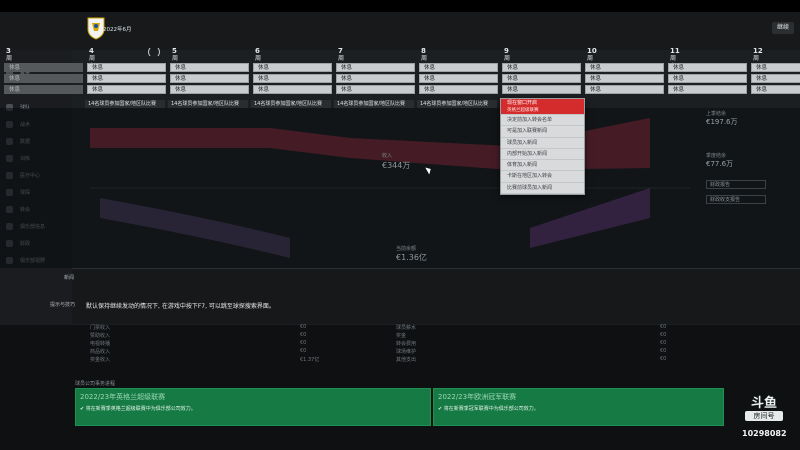 The width and height of the screenshot is (800, 450). What do you see at coordinates (63, 305) in the screenshot?
I see `tips-row-label: 提示与技巧` at bounding box center [63, 305].